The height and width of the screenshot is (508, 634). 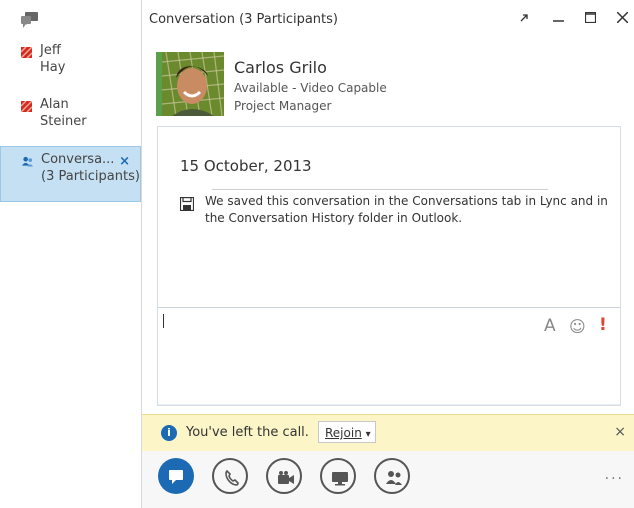 I want to click on contact-name: Carlos Grilo, so click(x=280, y=67).